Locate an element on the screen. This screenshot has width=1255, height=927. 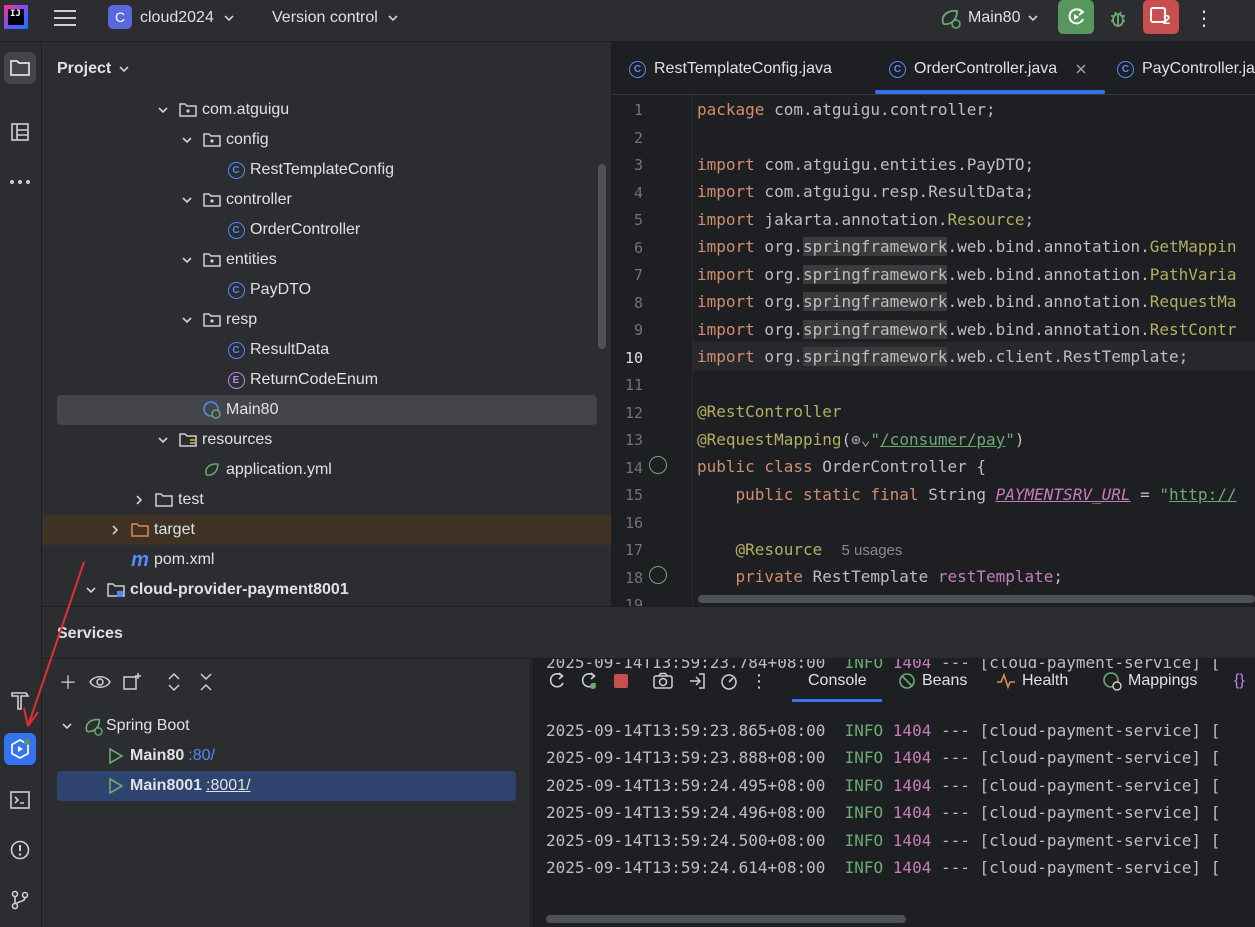
tab-mappings: Mappings is located at coordinates (1149, 681).